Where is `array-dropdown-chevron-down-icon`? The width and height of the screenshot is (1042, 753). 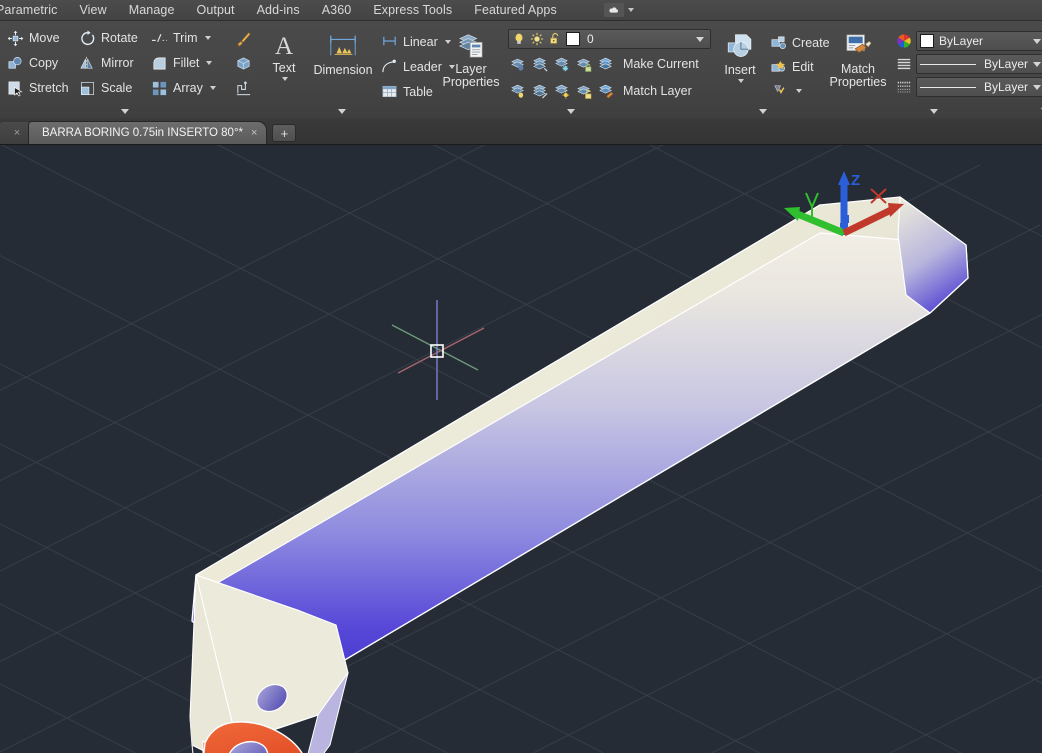 array-dropdown-chevron-down-icon is located at coordinates (212, 88).